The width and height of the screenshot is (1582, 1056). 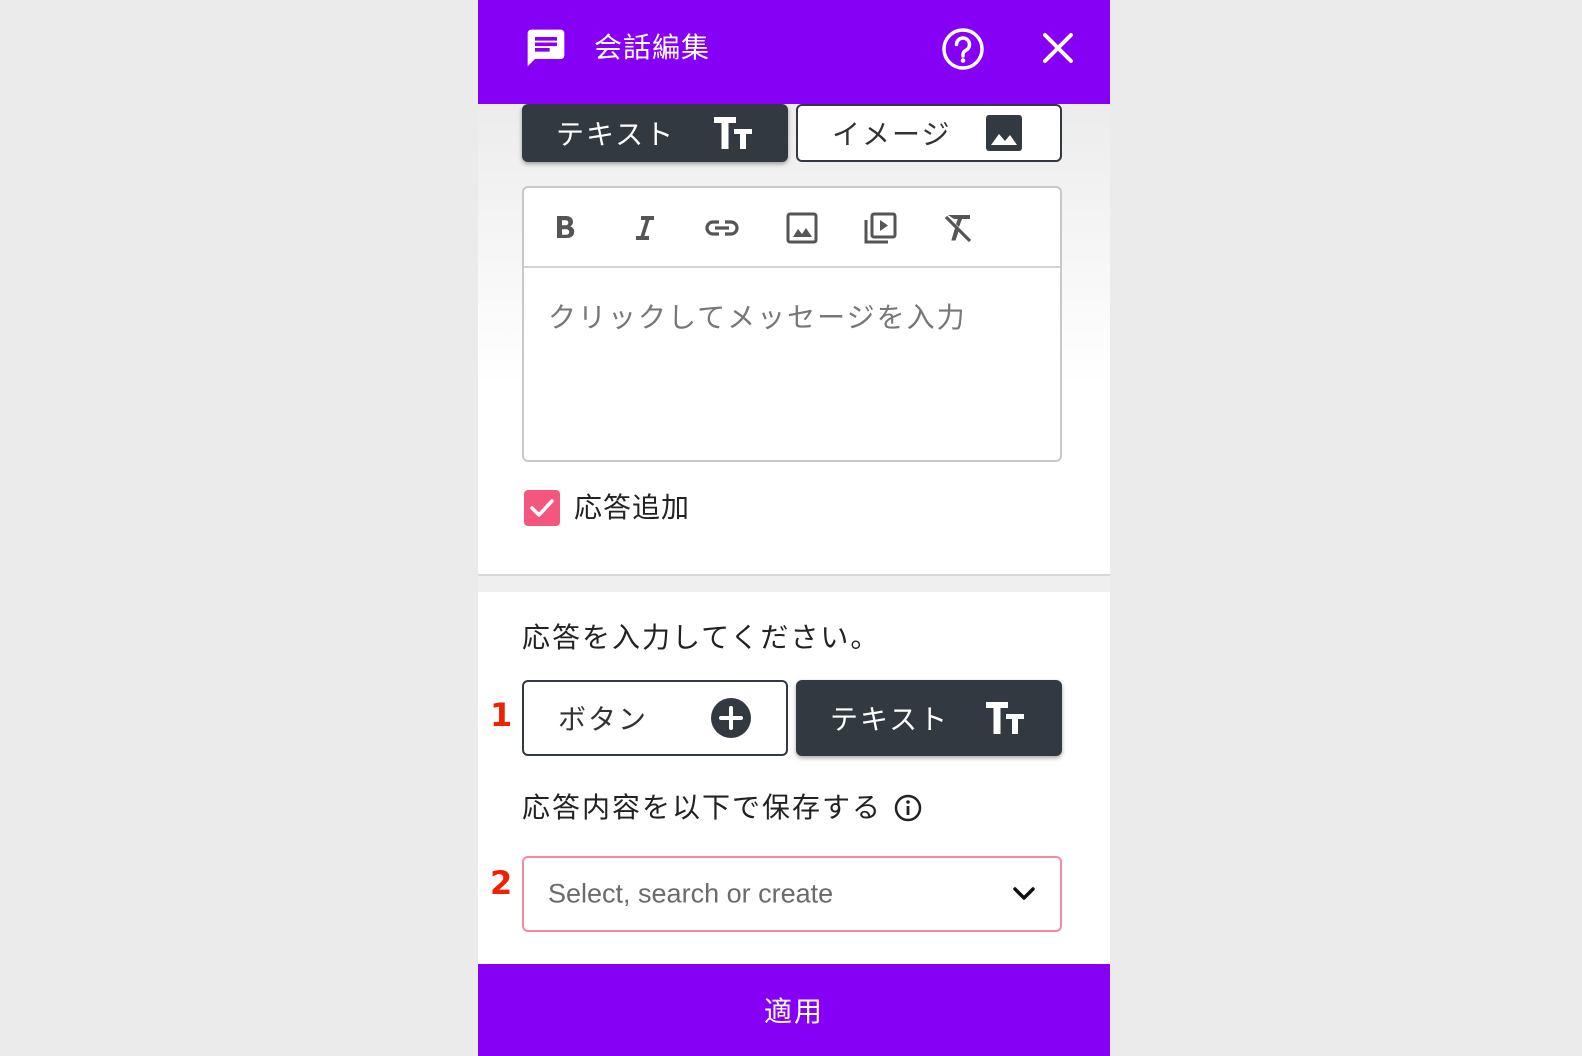 What do you see at coordinates (1004, 133) in the screenshot?
I see `image-icon` at bounding box center [1004, 133].